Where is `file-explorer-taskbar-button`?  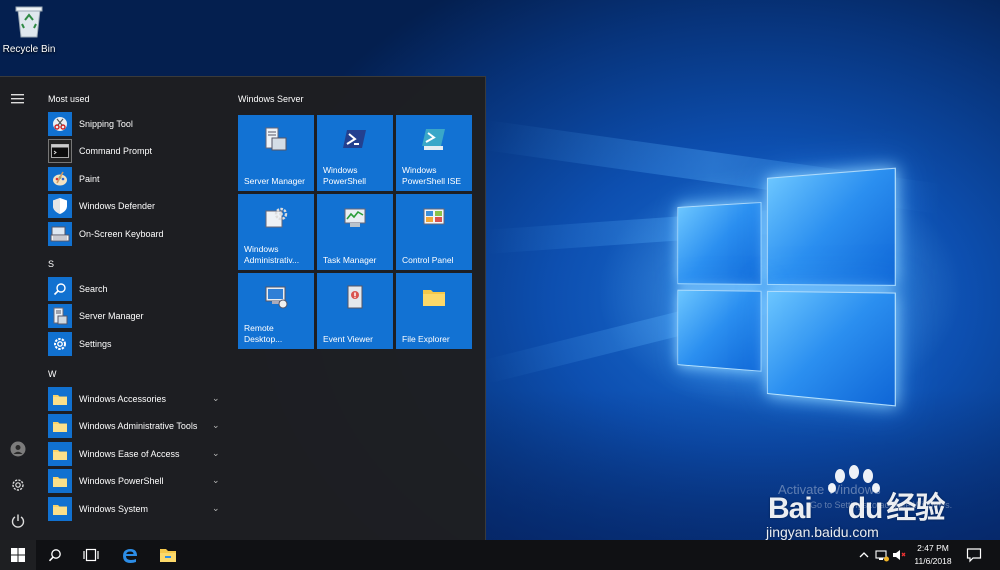
file-explorer-taskbar-button is located at coordinates (168, 555).